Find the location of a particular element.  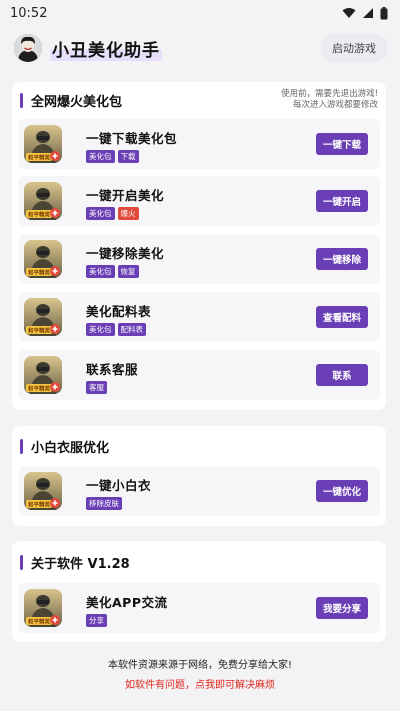

item-title: 一键开启美化 is located at coordinates (125, 195).